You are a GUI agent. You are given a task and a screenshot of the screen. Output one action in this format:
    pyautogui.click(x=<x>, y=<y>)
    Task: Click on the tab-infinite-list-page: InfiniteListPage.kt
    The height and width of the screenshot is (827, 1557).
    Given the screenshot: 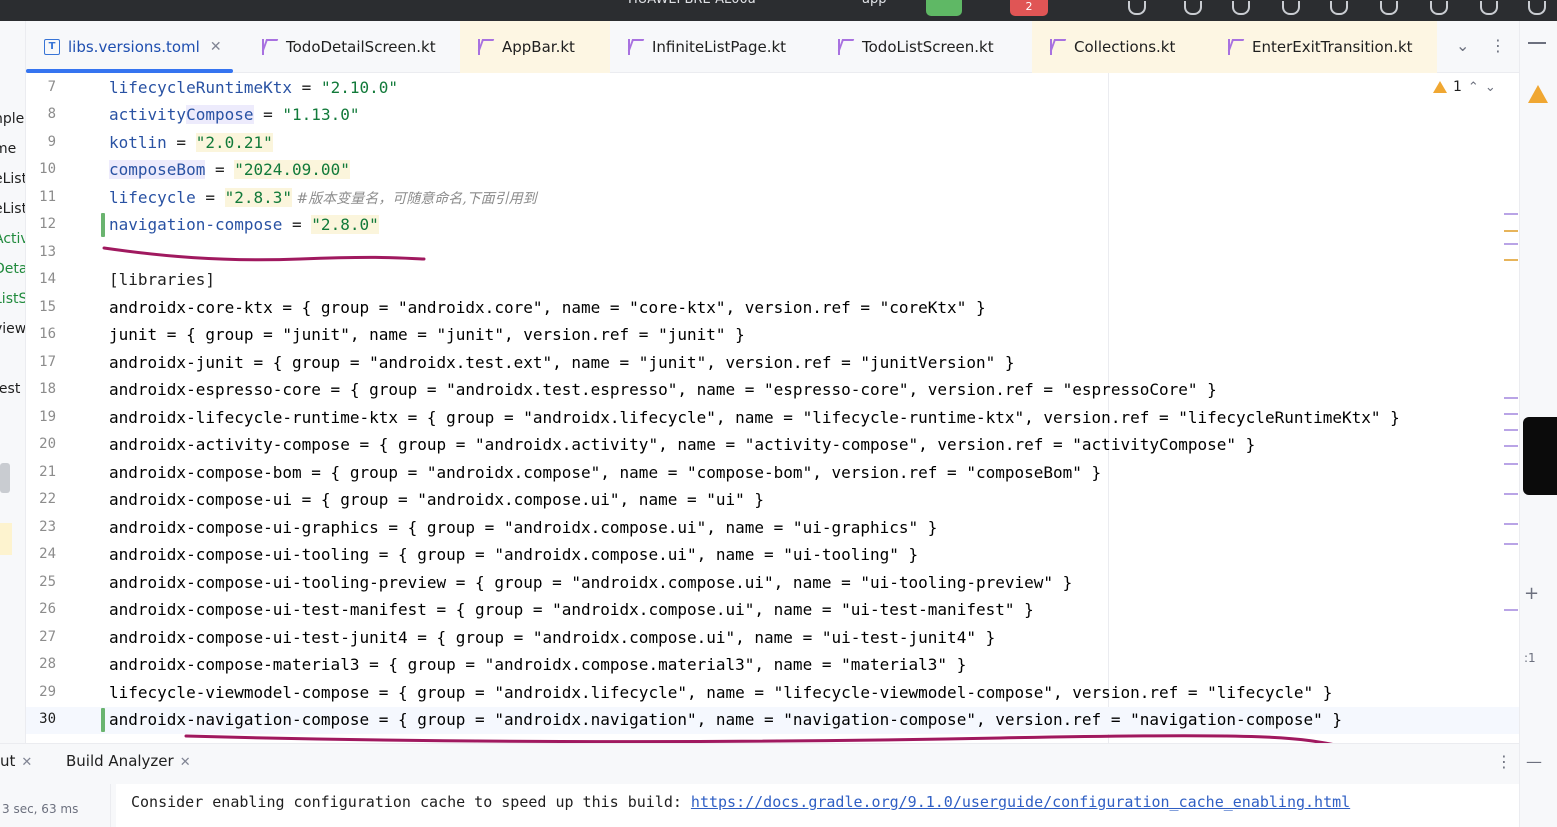 What is the action you would take?
    pyautogui.click(x=715, y=47)
    